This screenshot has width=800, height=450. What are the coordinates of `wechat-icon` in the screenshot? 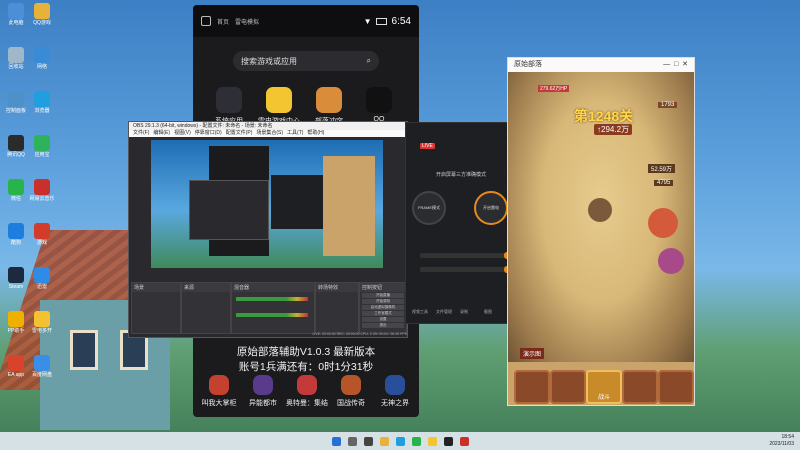 It's located at (416, 441).